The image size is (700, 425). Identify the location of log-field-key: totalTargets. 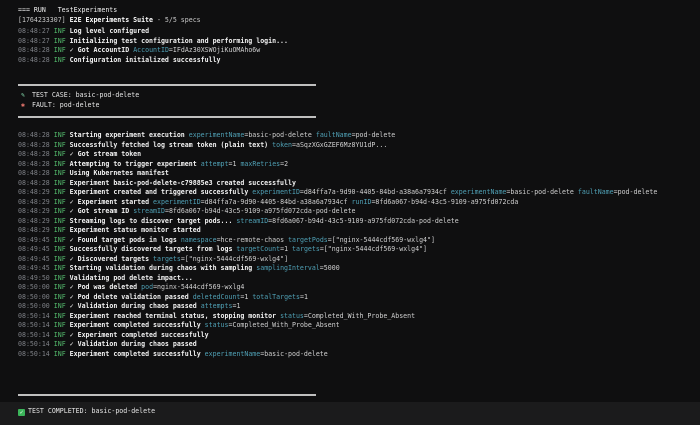
(276, 296).